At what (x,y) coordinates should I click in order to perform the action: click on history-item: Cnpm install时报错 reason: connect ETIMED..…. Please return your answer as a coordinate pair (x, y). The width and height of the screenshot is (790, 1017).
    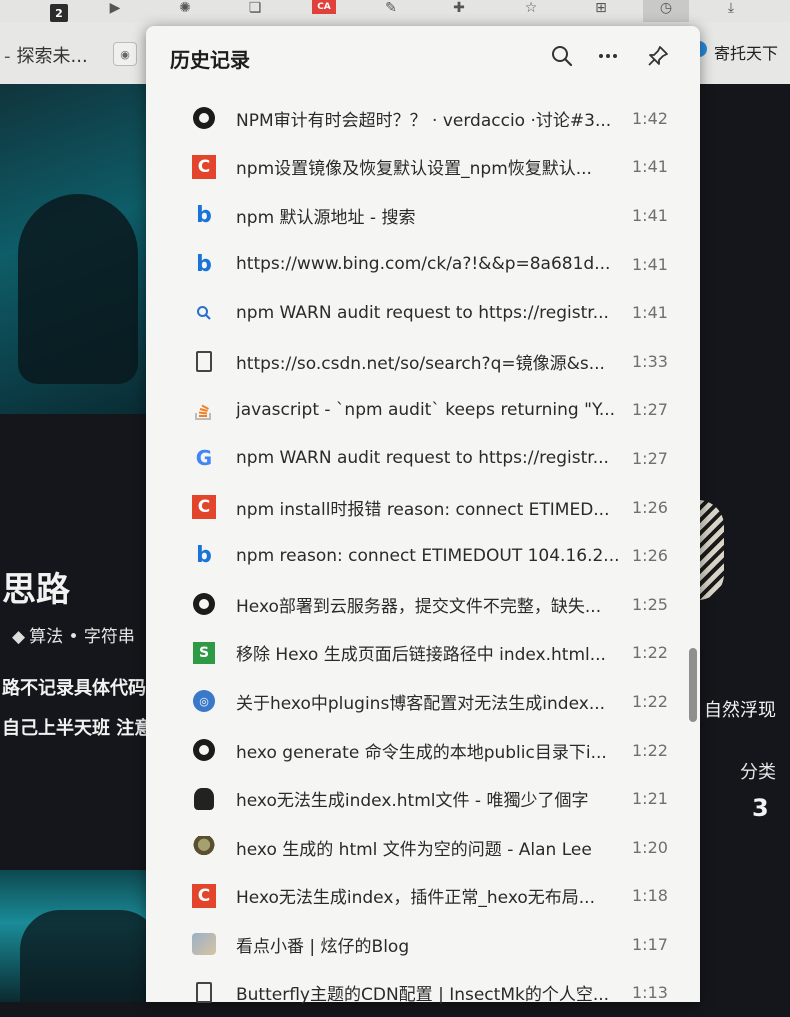
    Looking at the image, I should click on (423, 507).